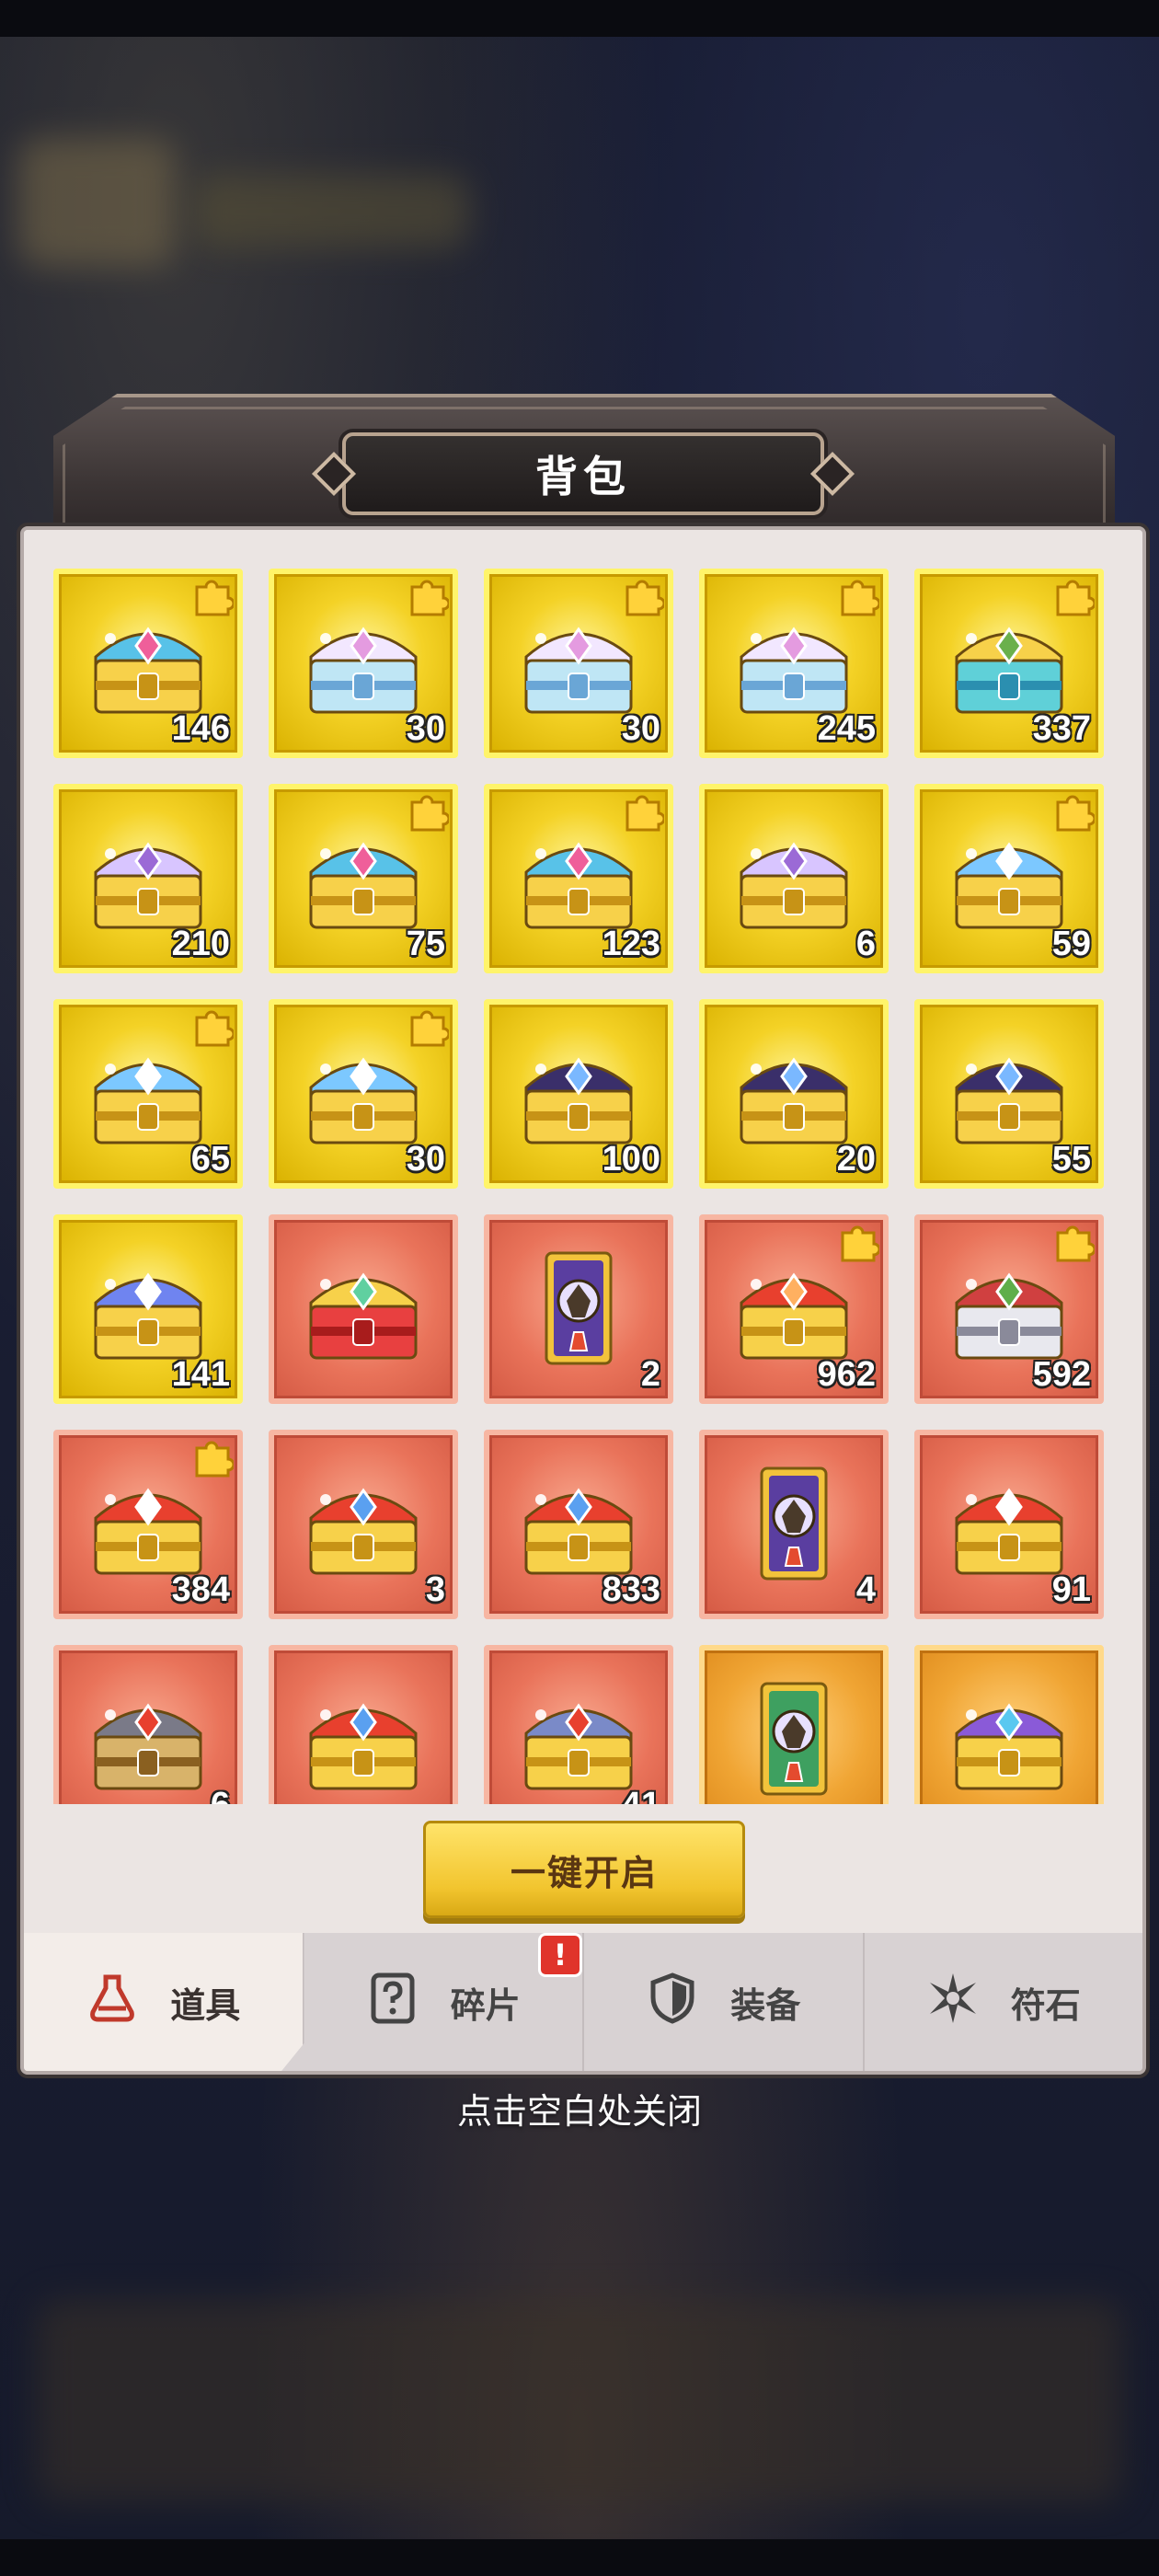 This screenshot has height=2576, width=1159. Describe the element at coordinates (846, 1374) in the screenshot. I see `item-count: 962` at that location.